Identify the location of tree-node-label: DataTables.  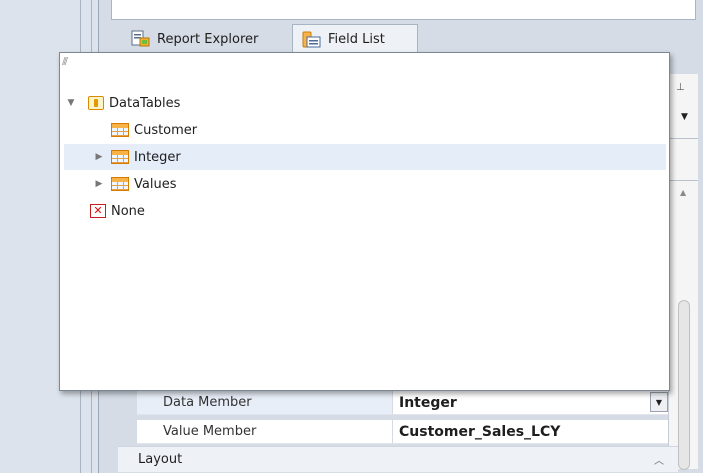
(145, 103).